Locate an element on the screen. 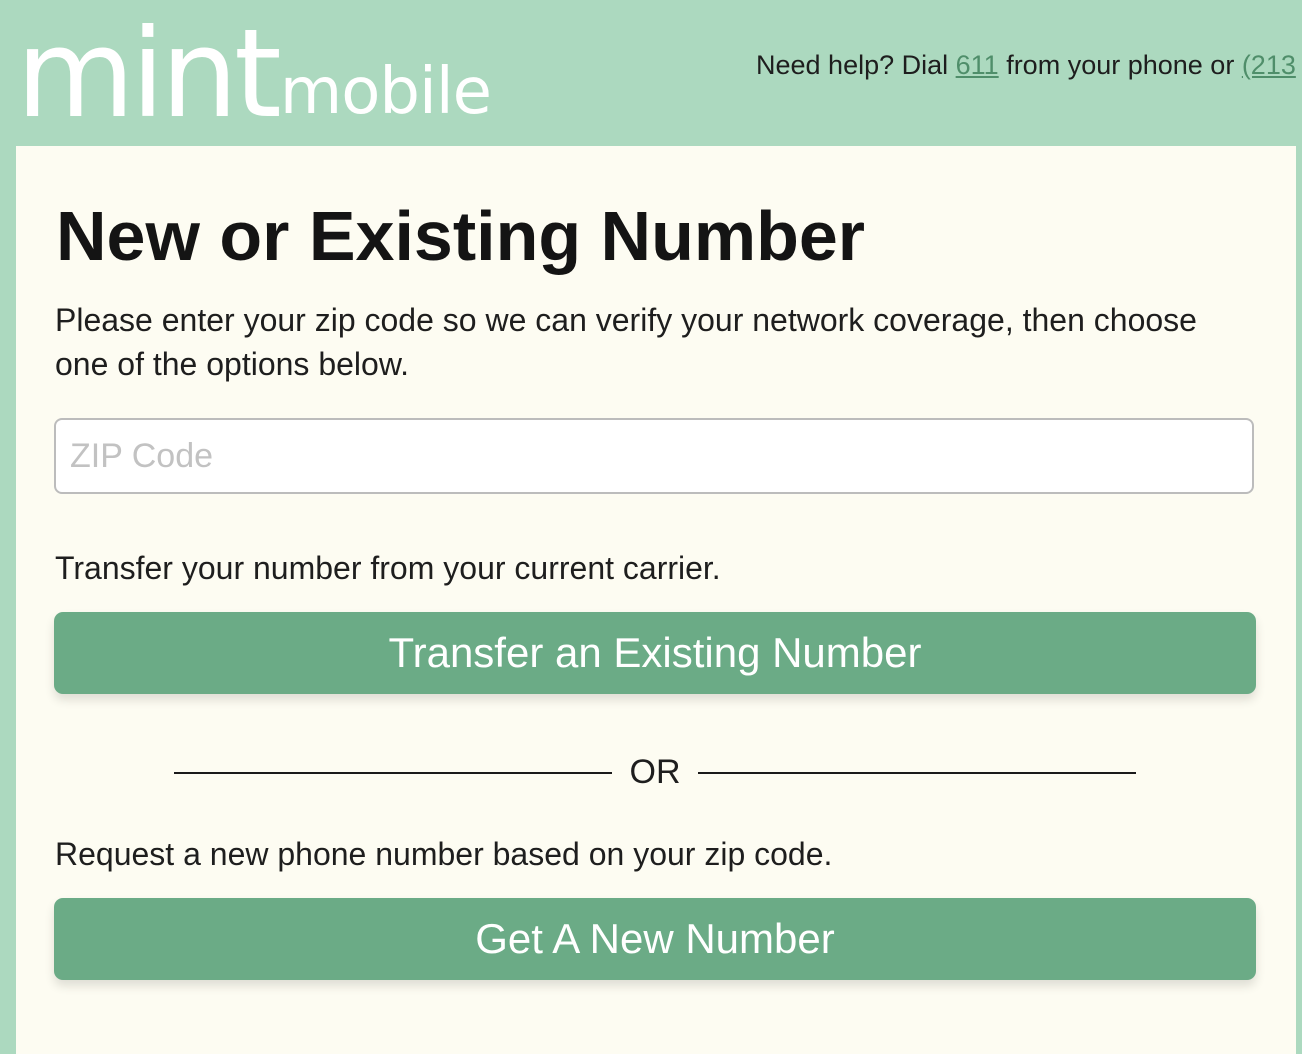 Image resolution: width=1302 pixels, height=1054 pixels. zip-code-input is located at coordinates (654, 456).